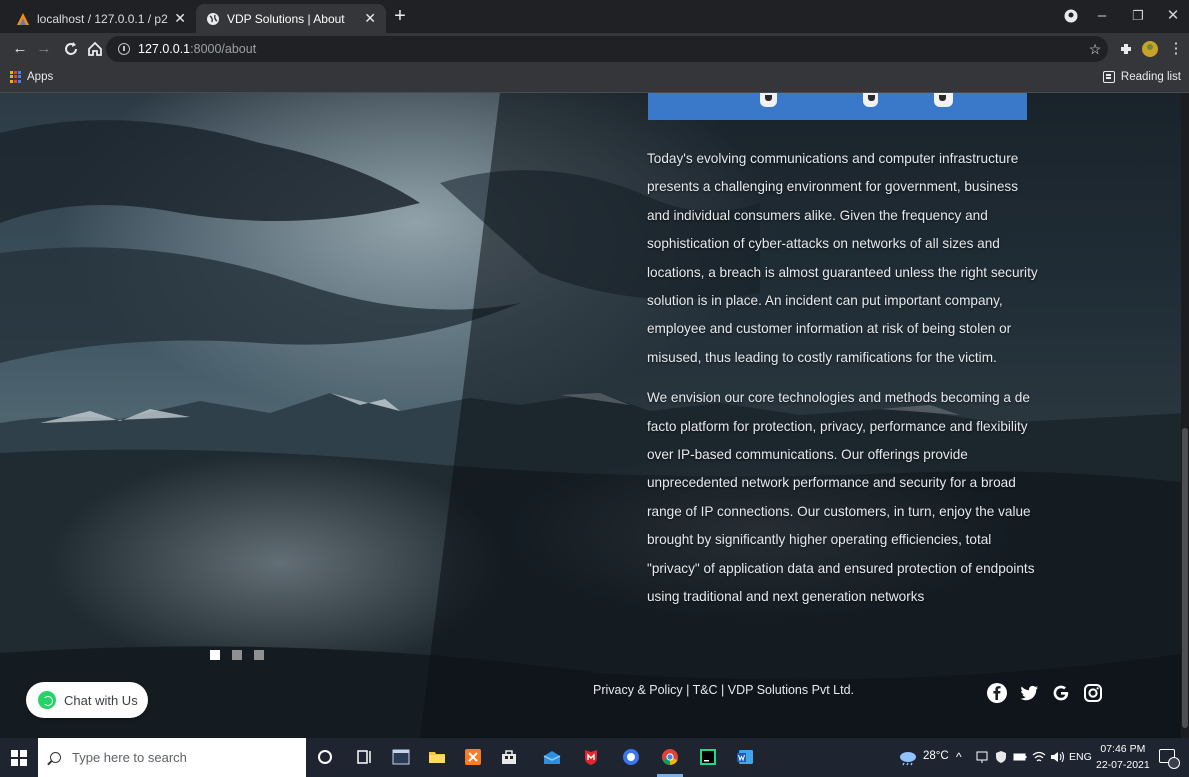 The image size is (1189, 777). I want to click on forward-button: →, so click(44, 49).